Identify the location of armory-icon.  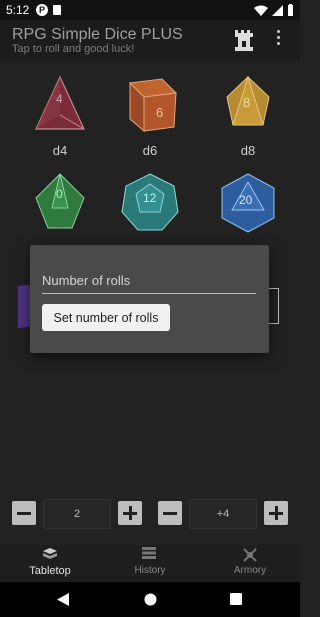
(250, 555).